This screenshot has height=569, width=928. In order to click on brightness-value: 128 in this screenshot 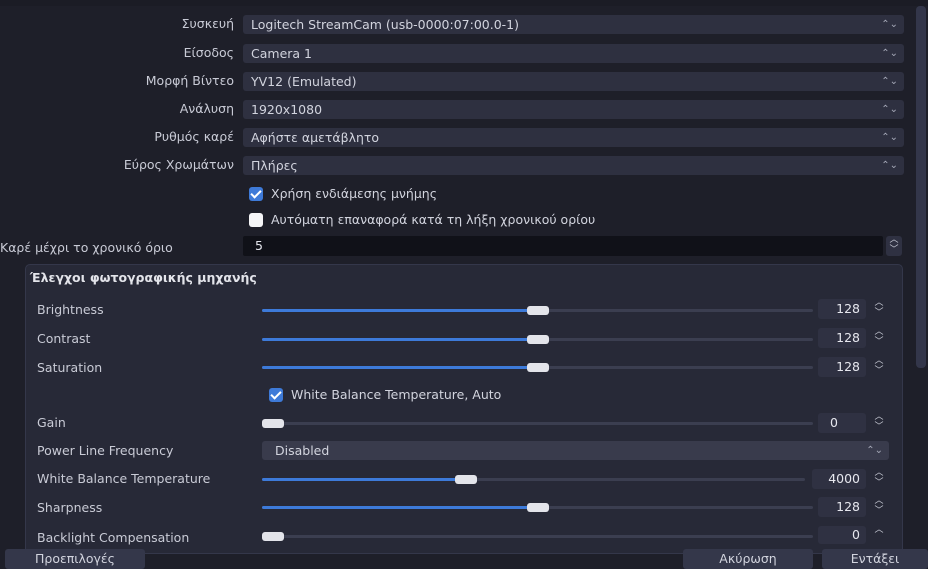, I will do `click(842, 309)`.